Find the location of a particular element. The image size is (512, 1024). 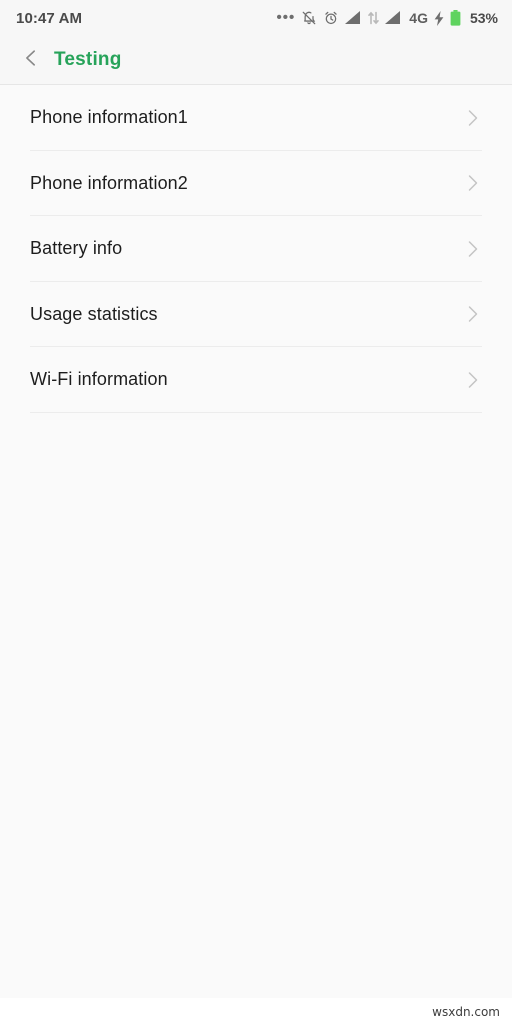

app-header: Testing is located at coordinates (256, 60).